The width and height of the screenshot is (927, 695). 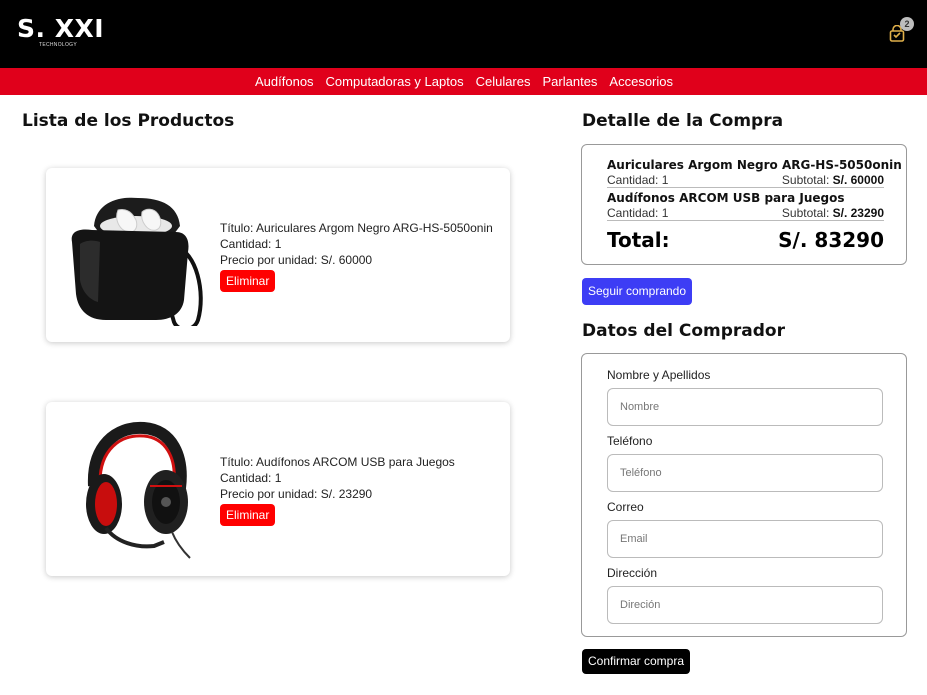 I want to click on email-label: Correo, so click(x=625, y=507).